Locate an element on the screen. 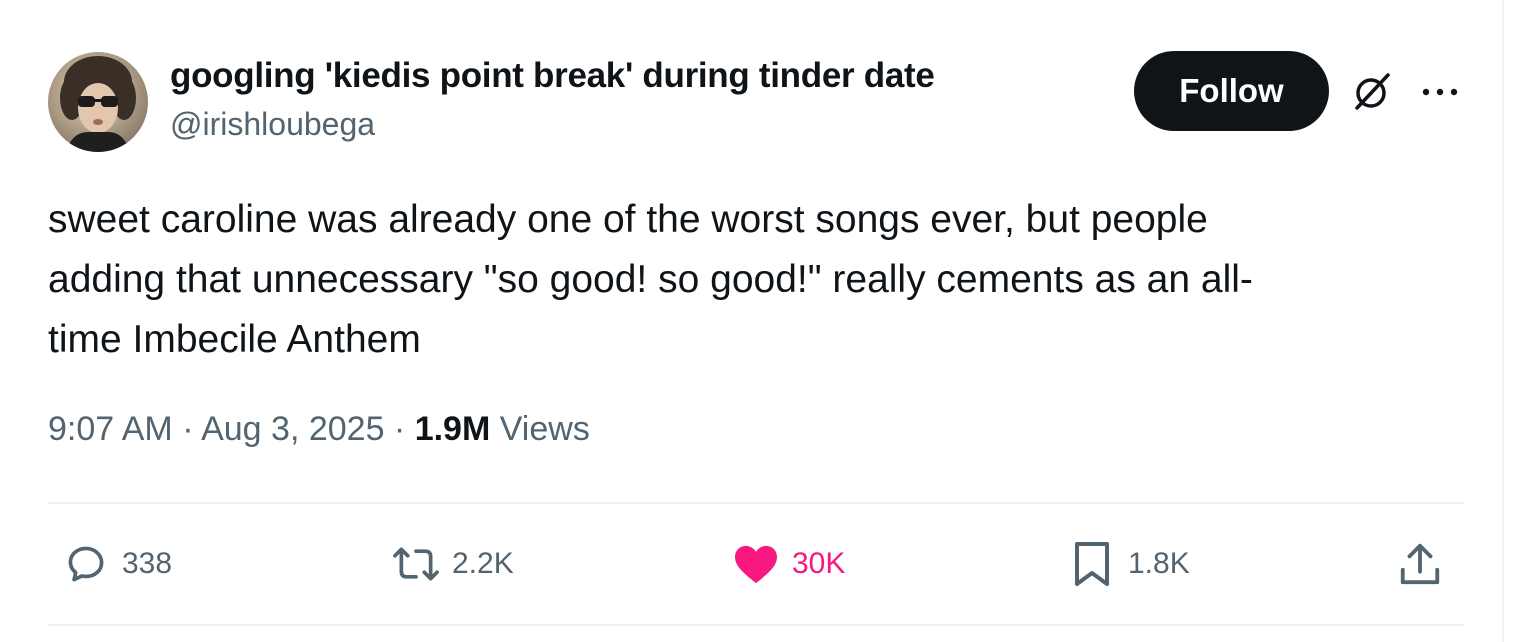  reply-icon is located at coordinates (86, 564).